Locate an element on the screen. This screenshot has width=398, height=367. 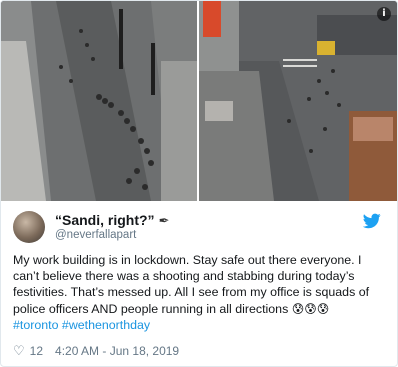
twitter-bird-icon is located at coordinates (372, 221).